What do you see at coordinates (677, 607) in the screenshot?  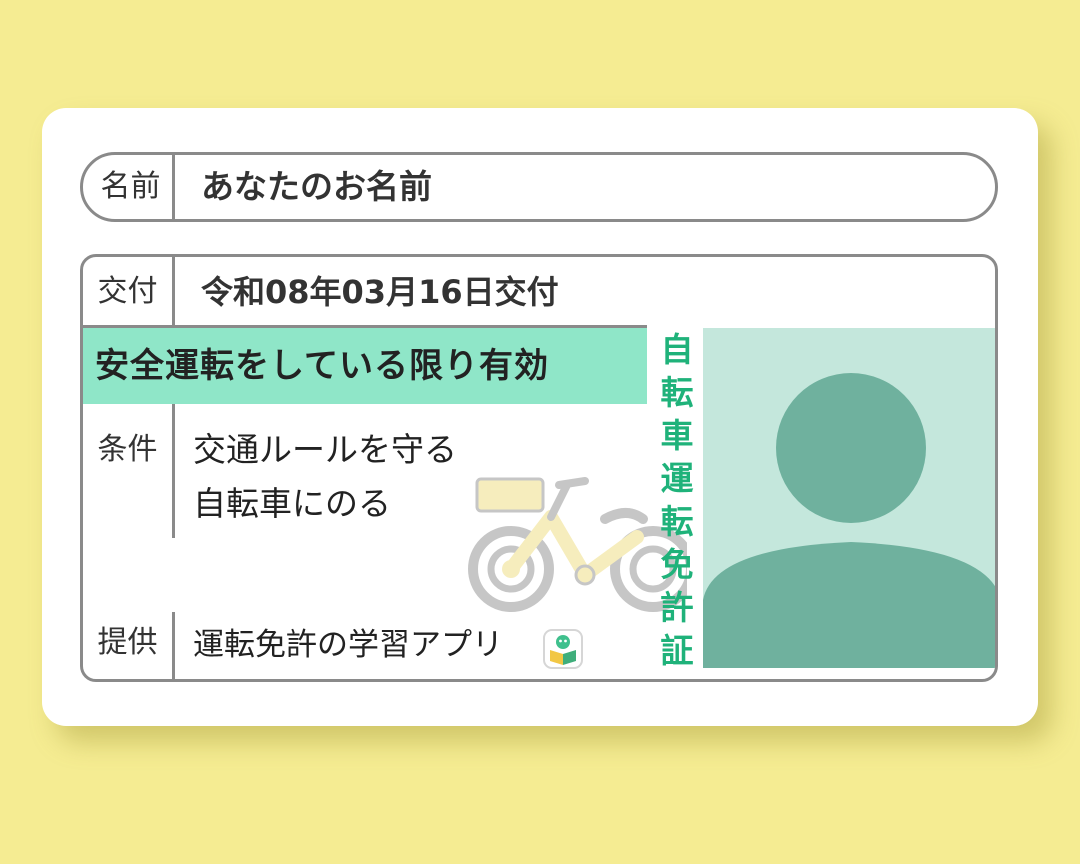 I see `title-char: 許` at bounding box center [677, 607].